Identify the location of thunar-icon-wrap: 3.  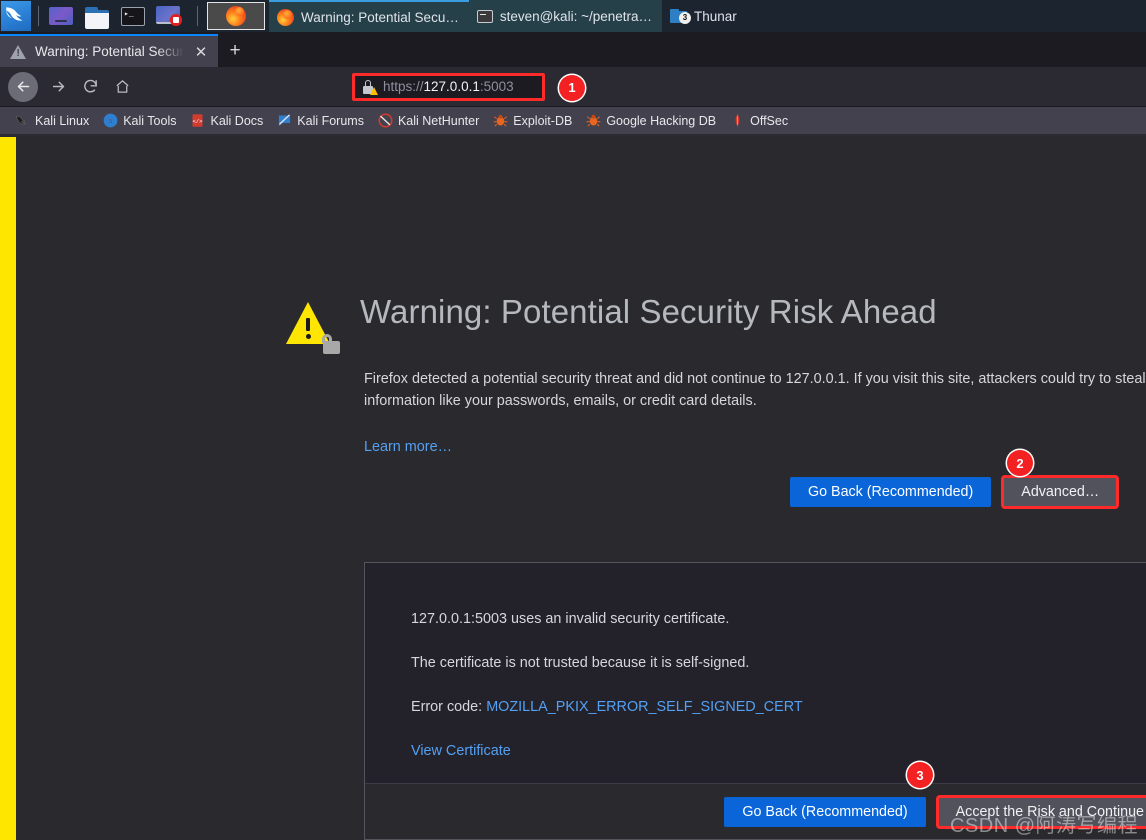
(680, 16).